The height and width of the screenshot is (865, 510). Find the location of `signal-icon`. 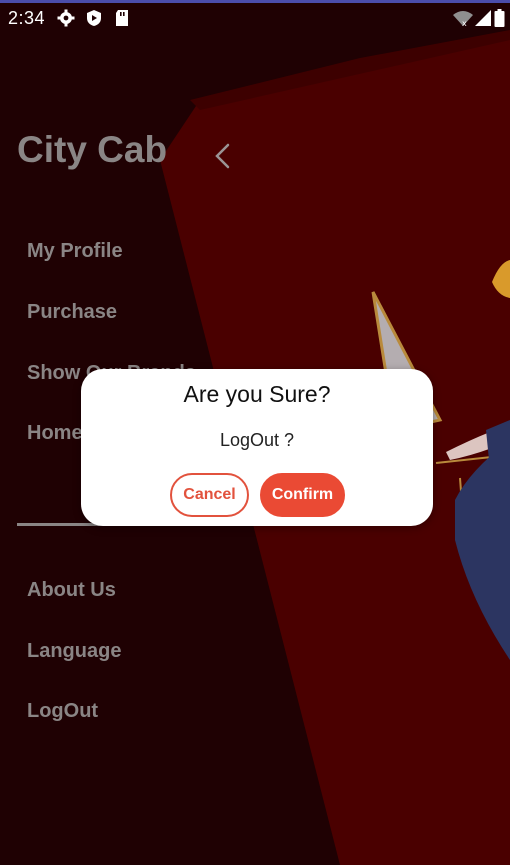

signal-icon is located at coordinates (483, 18).